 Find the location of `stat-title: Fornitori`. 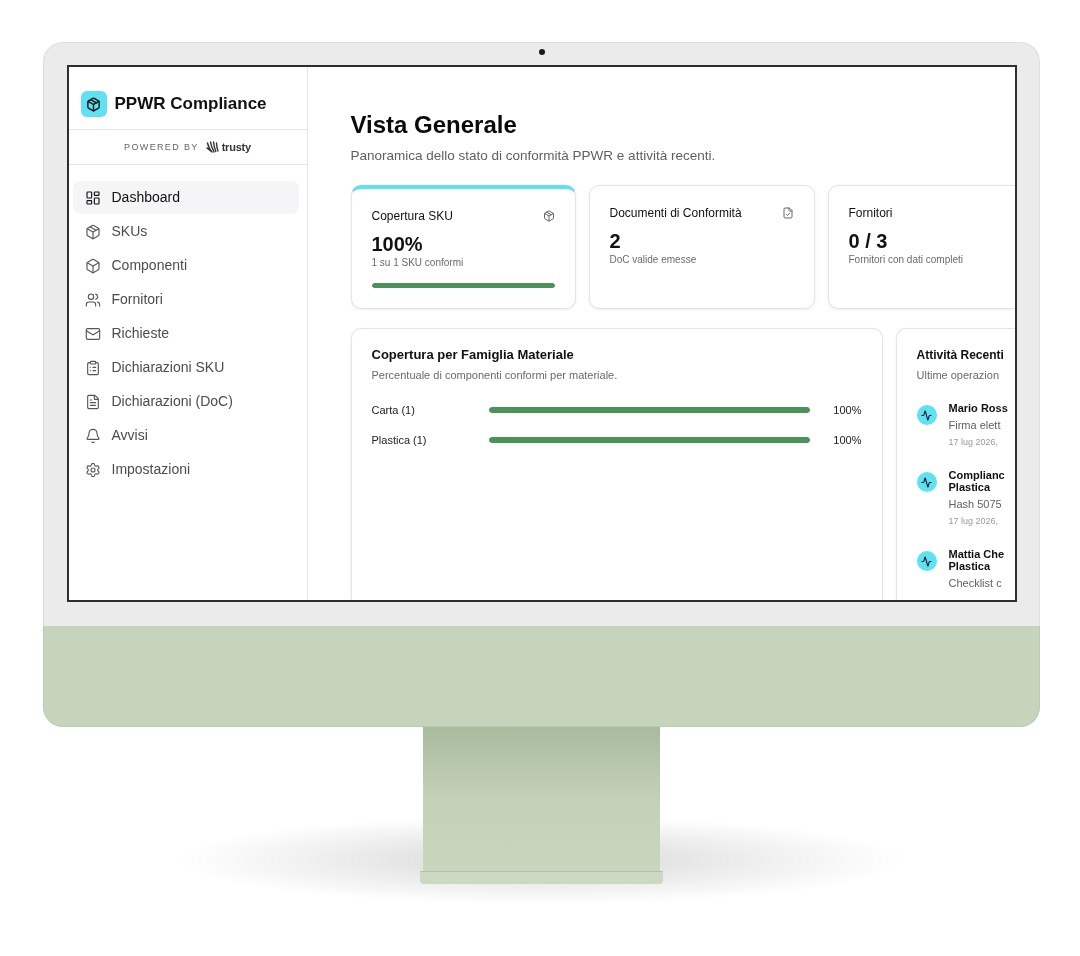

stat-title: Fornitori is located at coordinates (870, 213).